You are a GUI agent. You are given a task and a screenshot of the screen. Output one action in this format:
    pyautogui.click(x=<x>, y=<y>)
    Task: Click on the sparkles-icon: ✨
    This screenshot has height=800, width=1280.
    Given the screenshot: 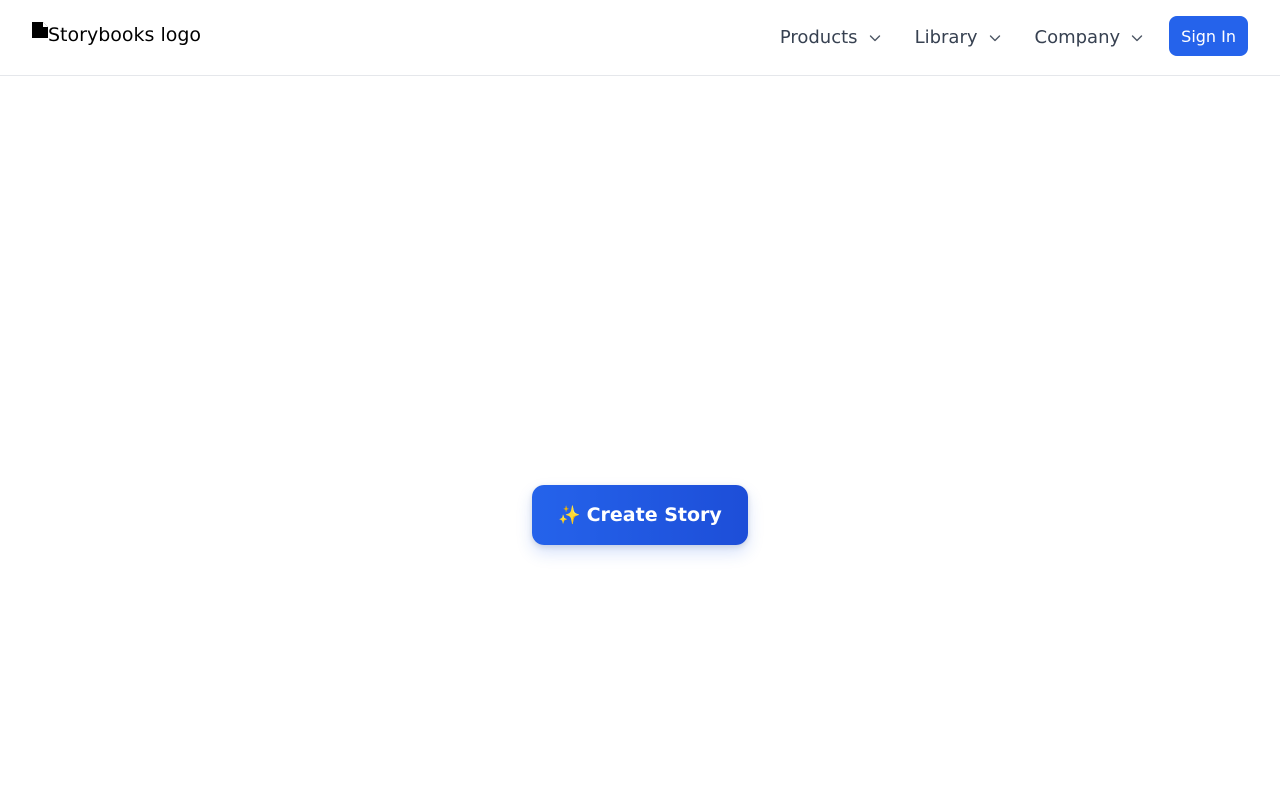 What is the action you would take?
    pyautogui.click(x=569, y=515)
    